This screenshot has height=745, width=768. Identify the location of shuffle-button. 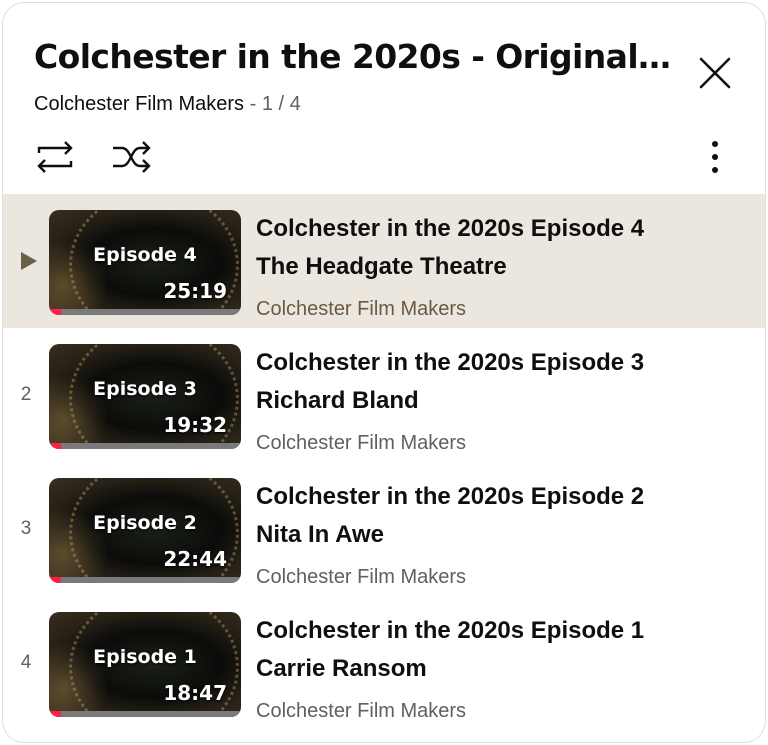
(131, 157).